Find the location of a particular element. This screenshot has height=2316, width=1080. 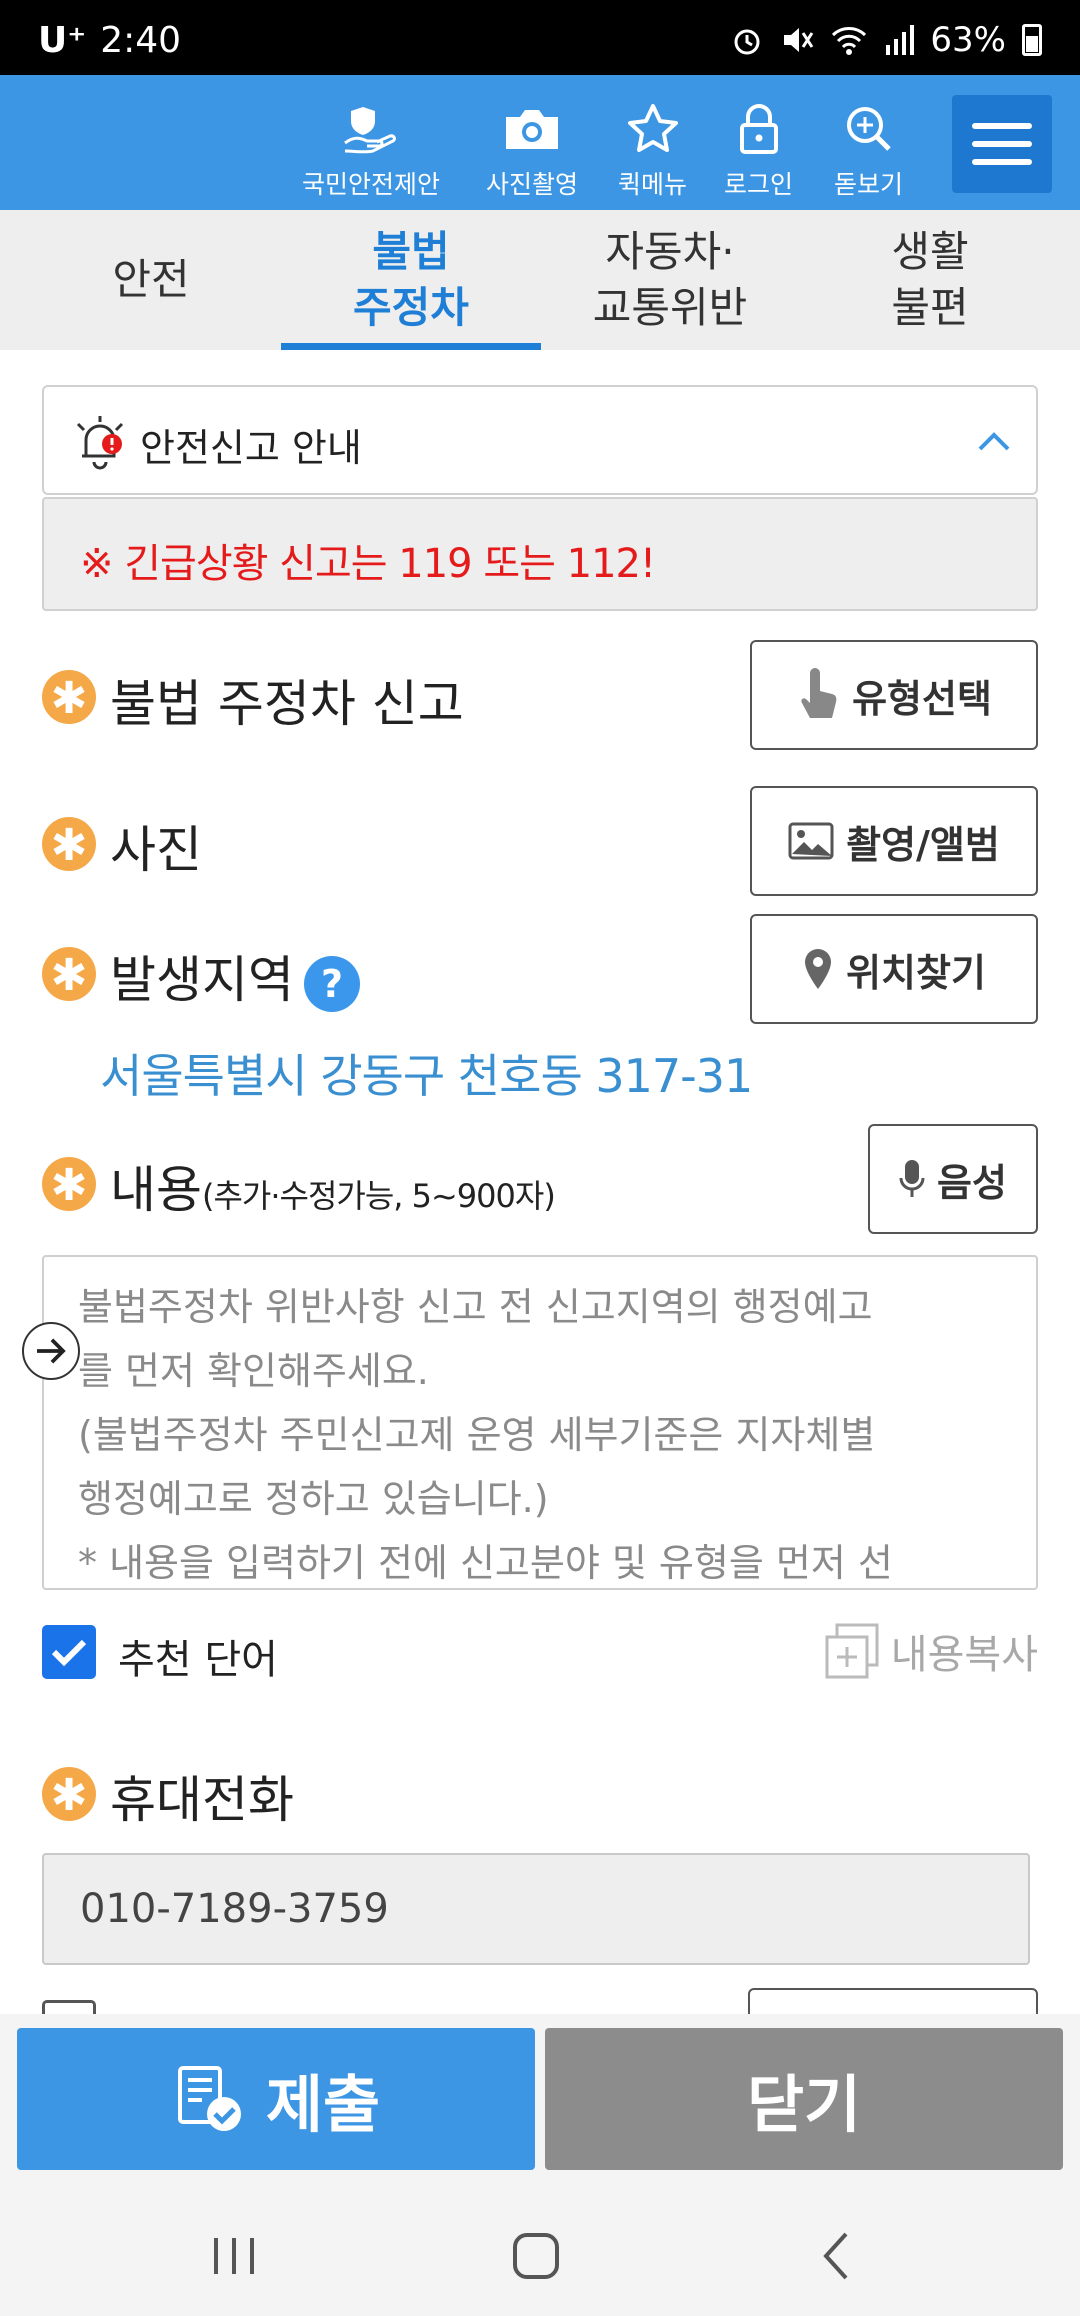

header-button-quick-menu: 퀵메뉴 is located at coordinates (652, 152).